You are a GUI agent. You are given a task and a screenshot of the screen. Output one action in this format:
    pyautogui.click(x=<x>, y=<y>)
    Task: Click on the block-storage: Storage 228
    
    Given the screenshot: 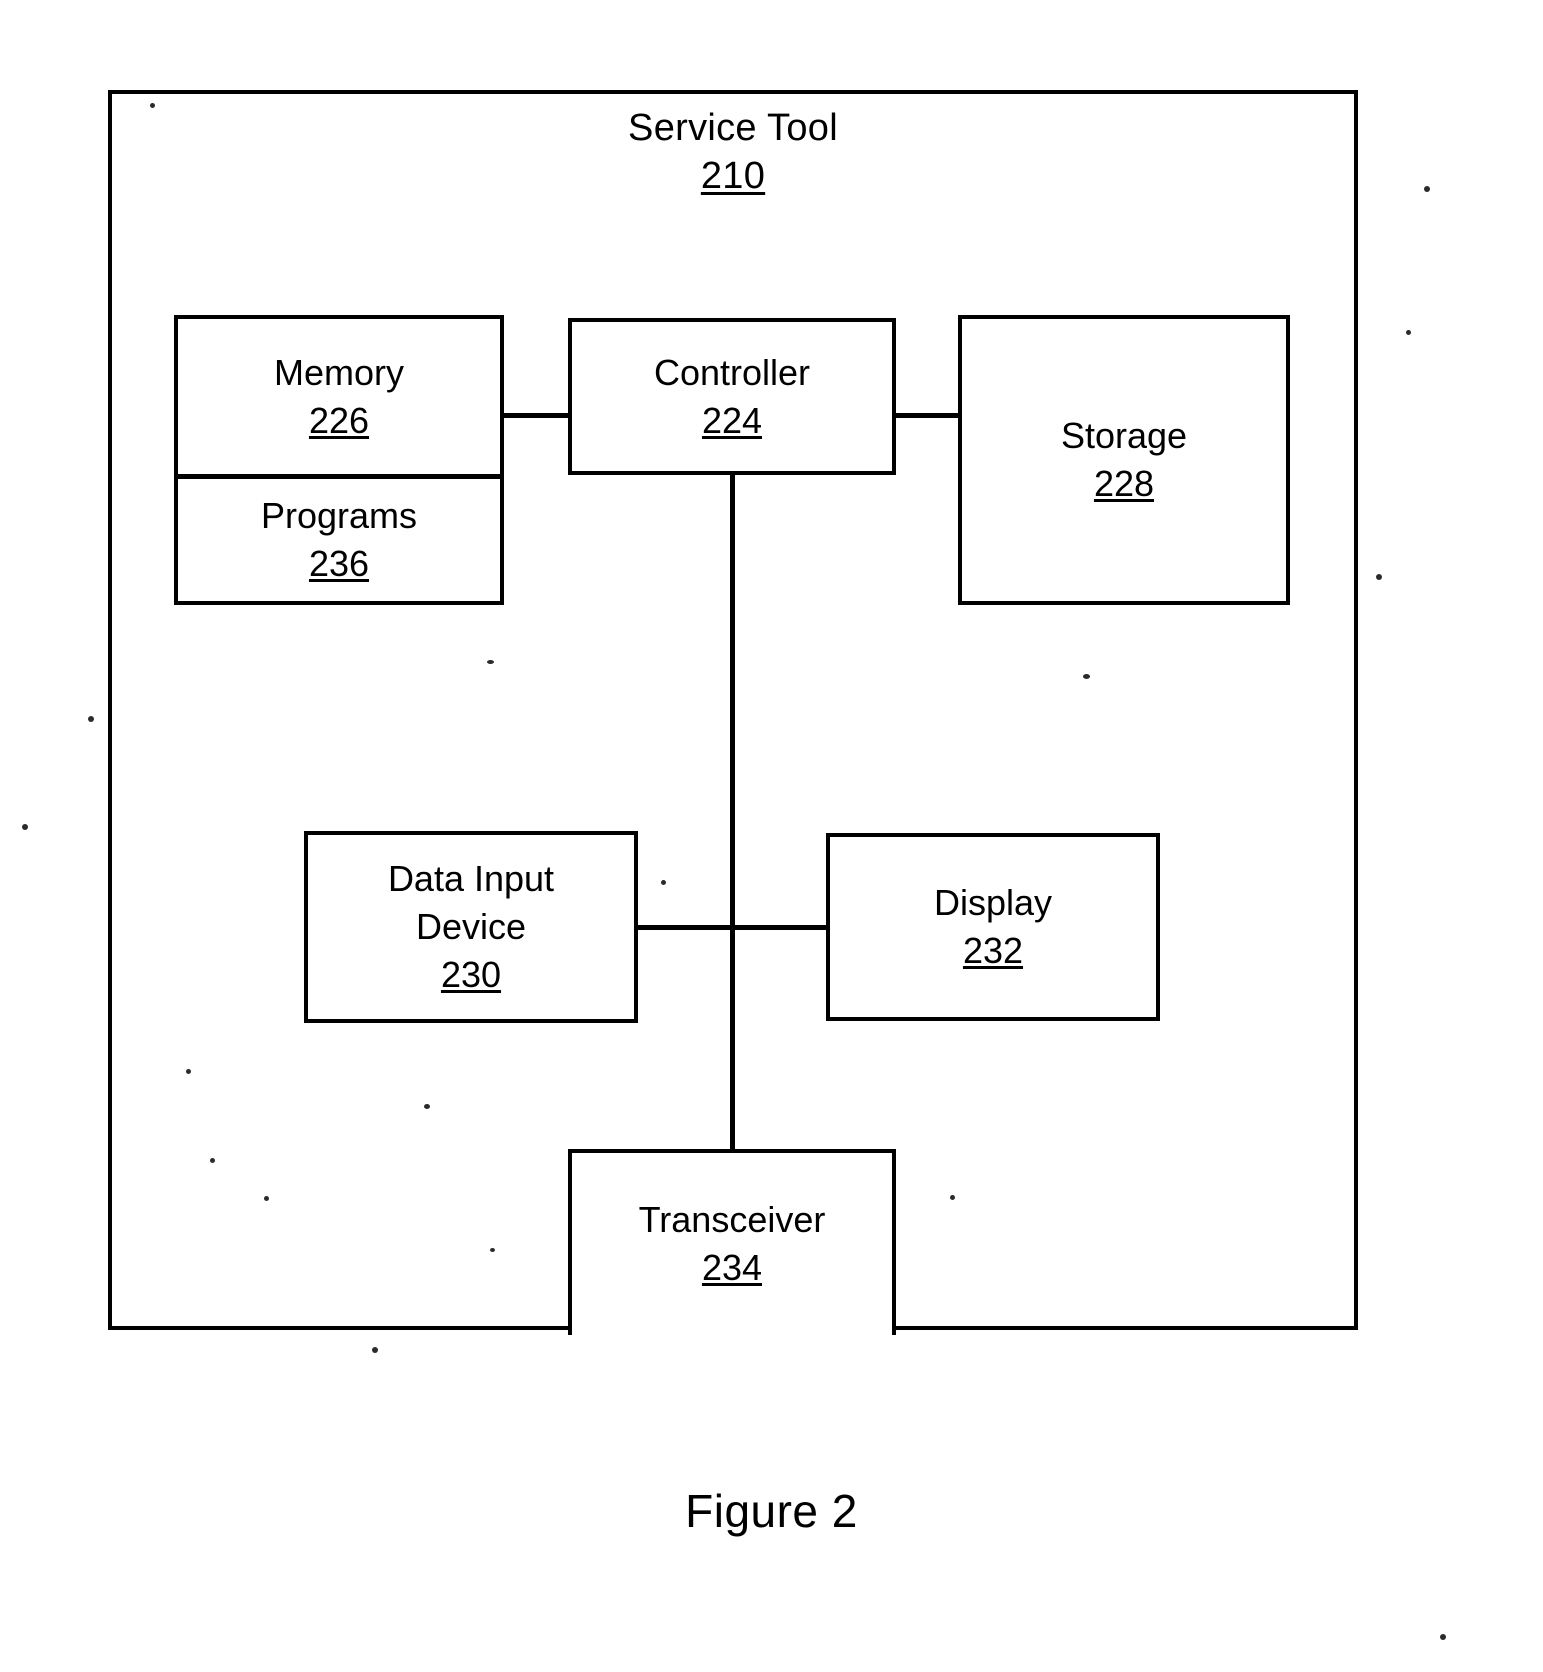 What is the action you would take?
    pyautogui.click(x=1124, y=460)
    